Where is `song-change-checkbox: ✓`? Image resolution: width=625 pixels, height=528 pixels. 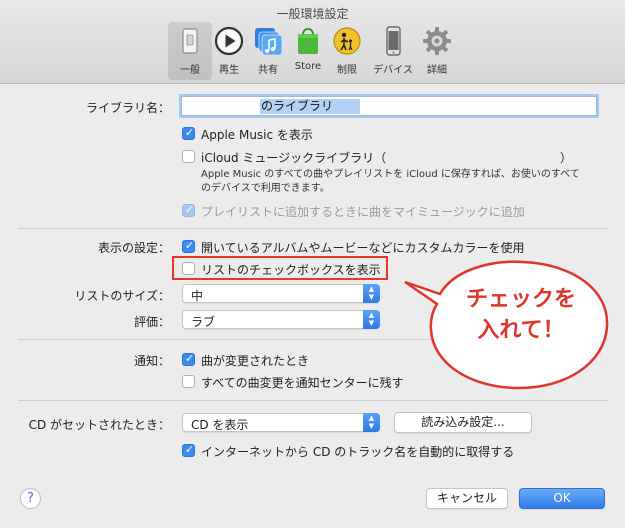
song-change-checkbox: ✓ is located at coordinates (188, 359).